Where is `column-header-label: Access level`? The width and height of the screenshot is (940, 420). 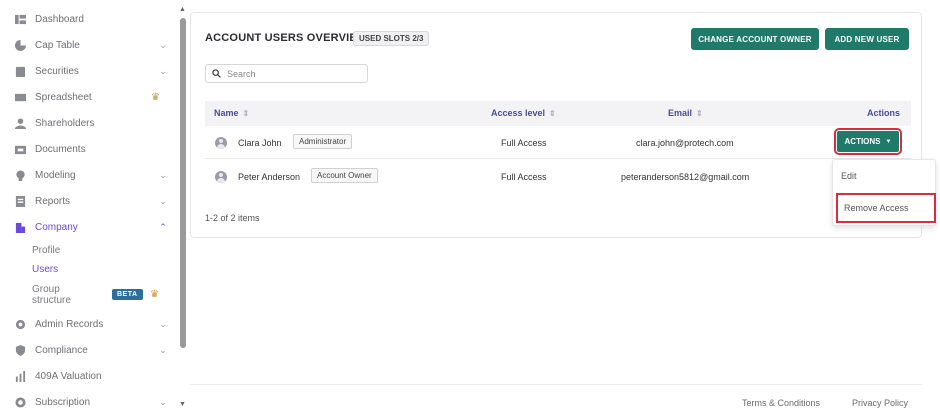 column-header-label: Access level is located at coordinates (518, 113).